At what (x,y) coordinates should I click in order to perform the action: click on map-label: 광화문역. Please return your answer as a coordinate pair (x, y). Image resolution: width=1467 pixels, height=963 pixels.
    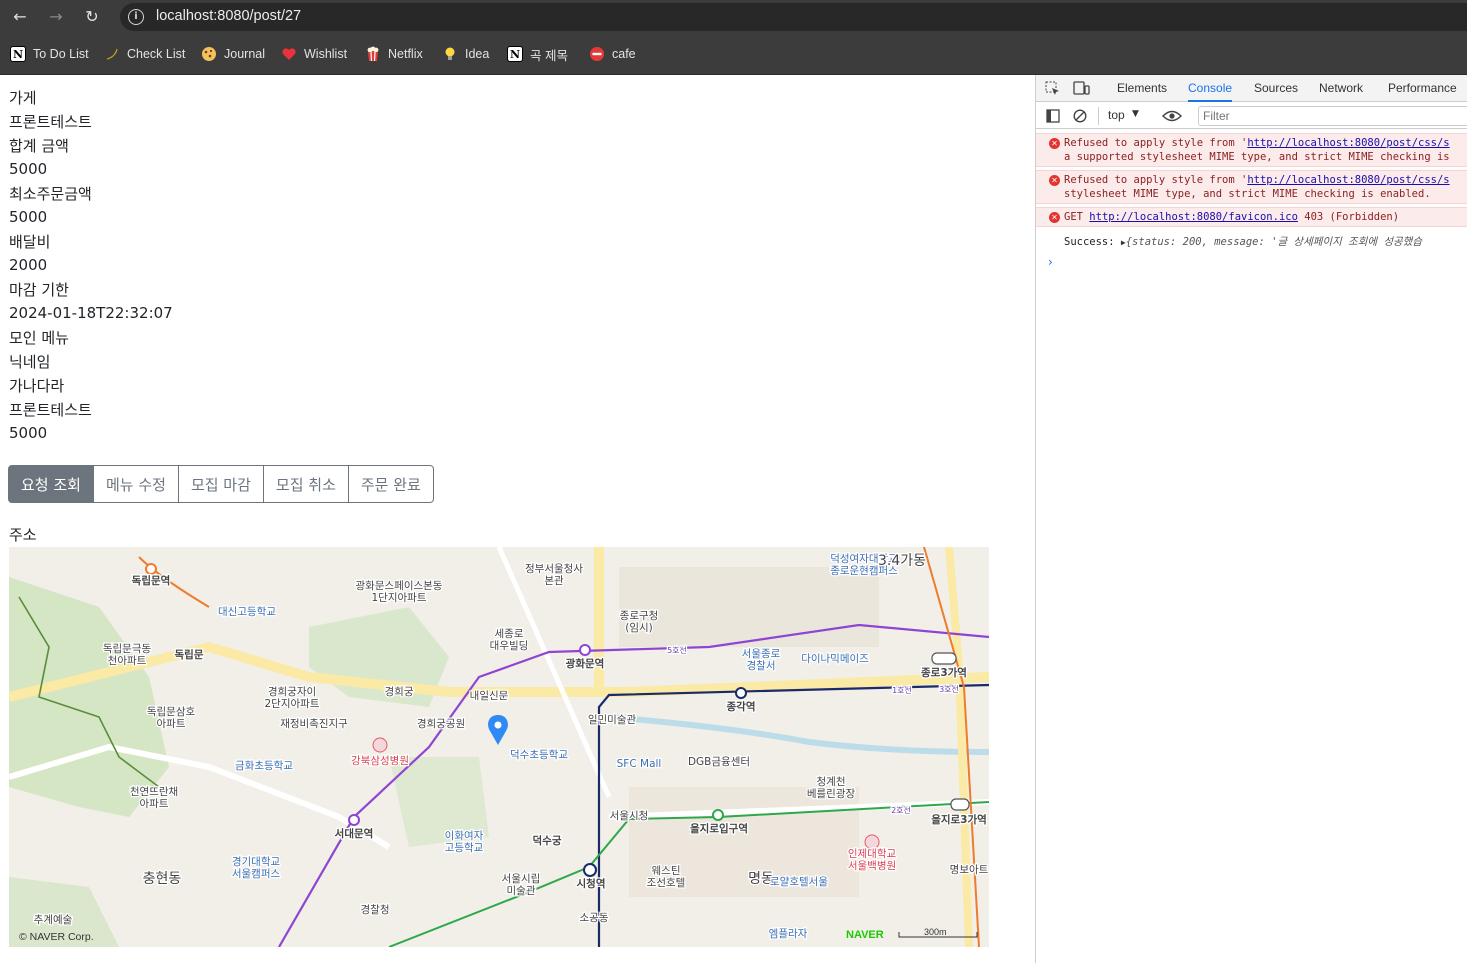
    Looking at the image, I should click on (584, 664).